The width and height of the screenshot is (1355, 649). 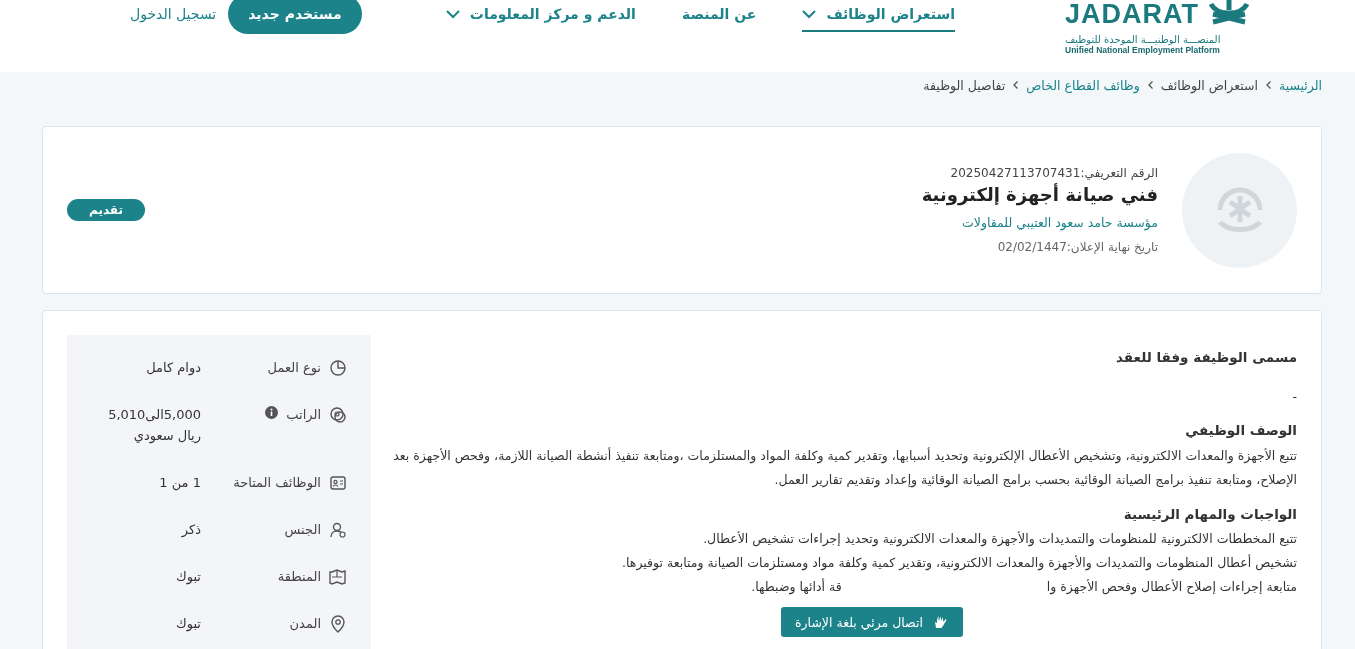 What do you see at coordinates (303, 415) in the screenshot?
I see `detail-label: الراتب` at bounding box center [303, 415].